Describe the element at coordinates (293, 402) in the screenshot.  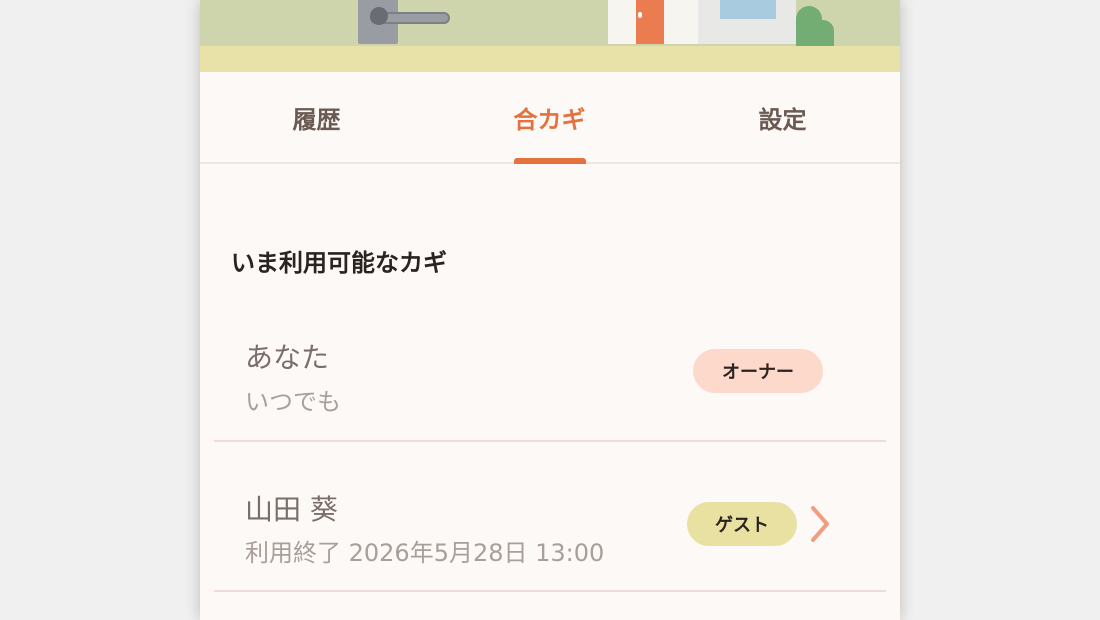
I see `key-validity: いつでも` at that location.